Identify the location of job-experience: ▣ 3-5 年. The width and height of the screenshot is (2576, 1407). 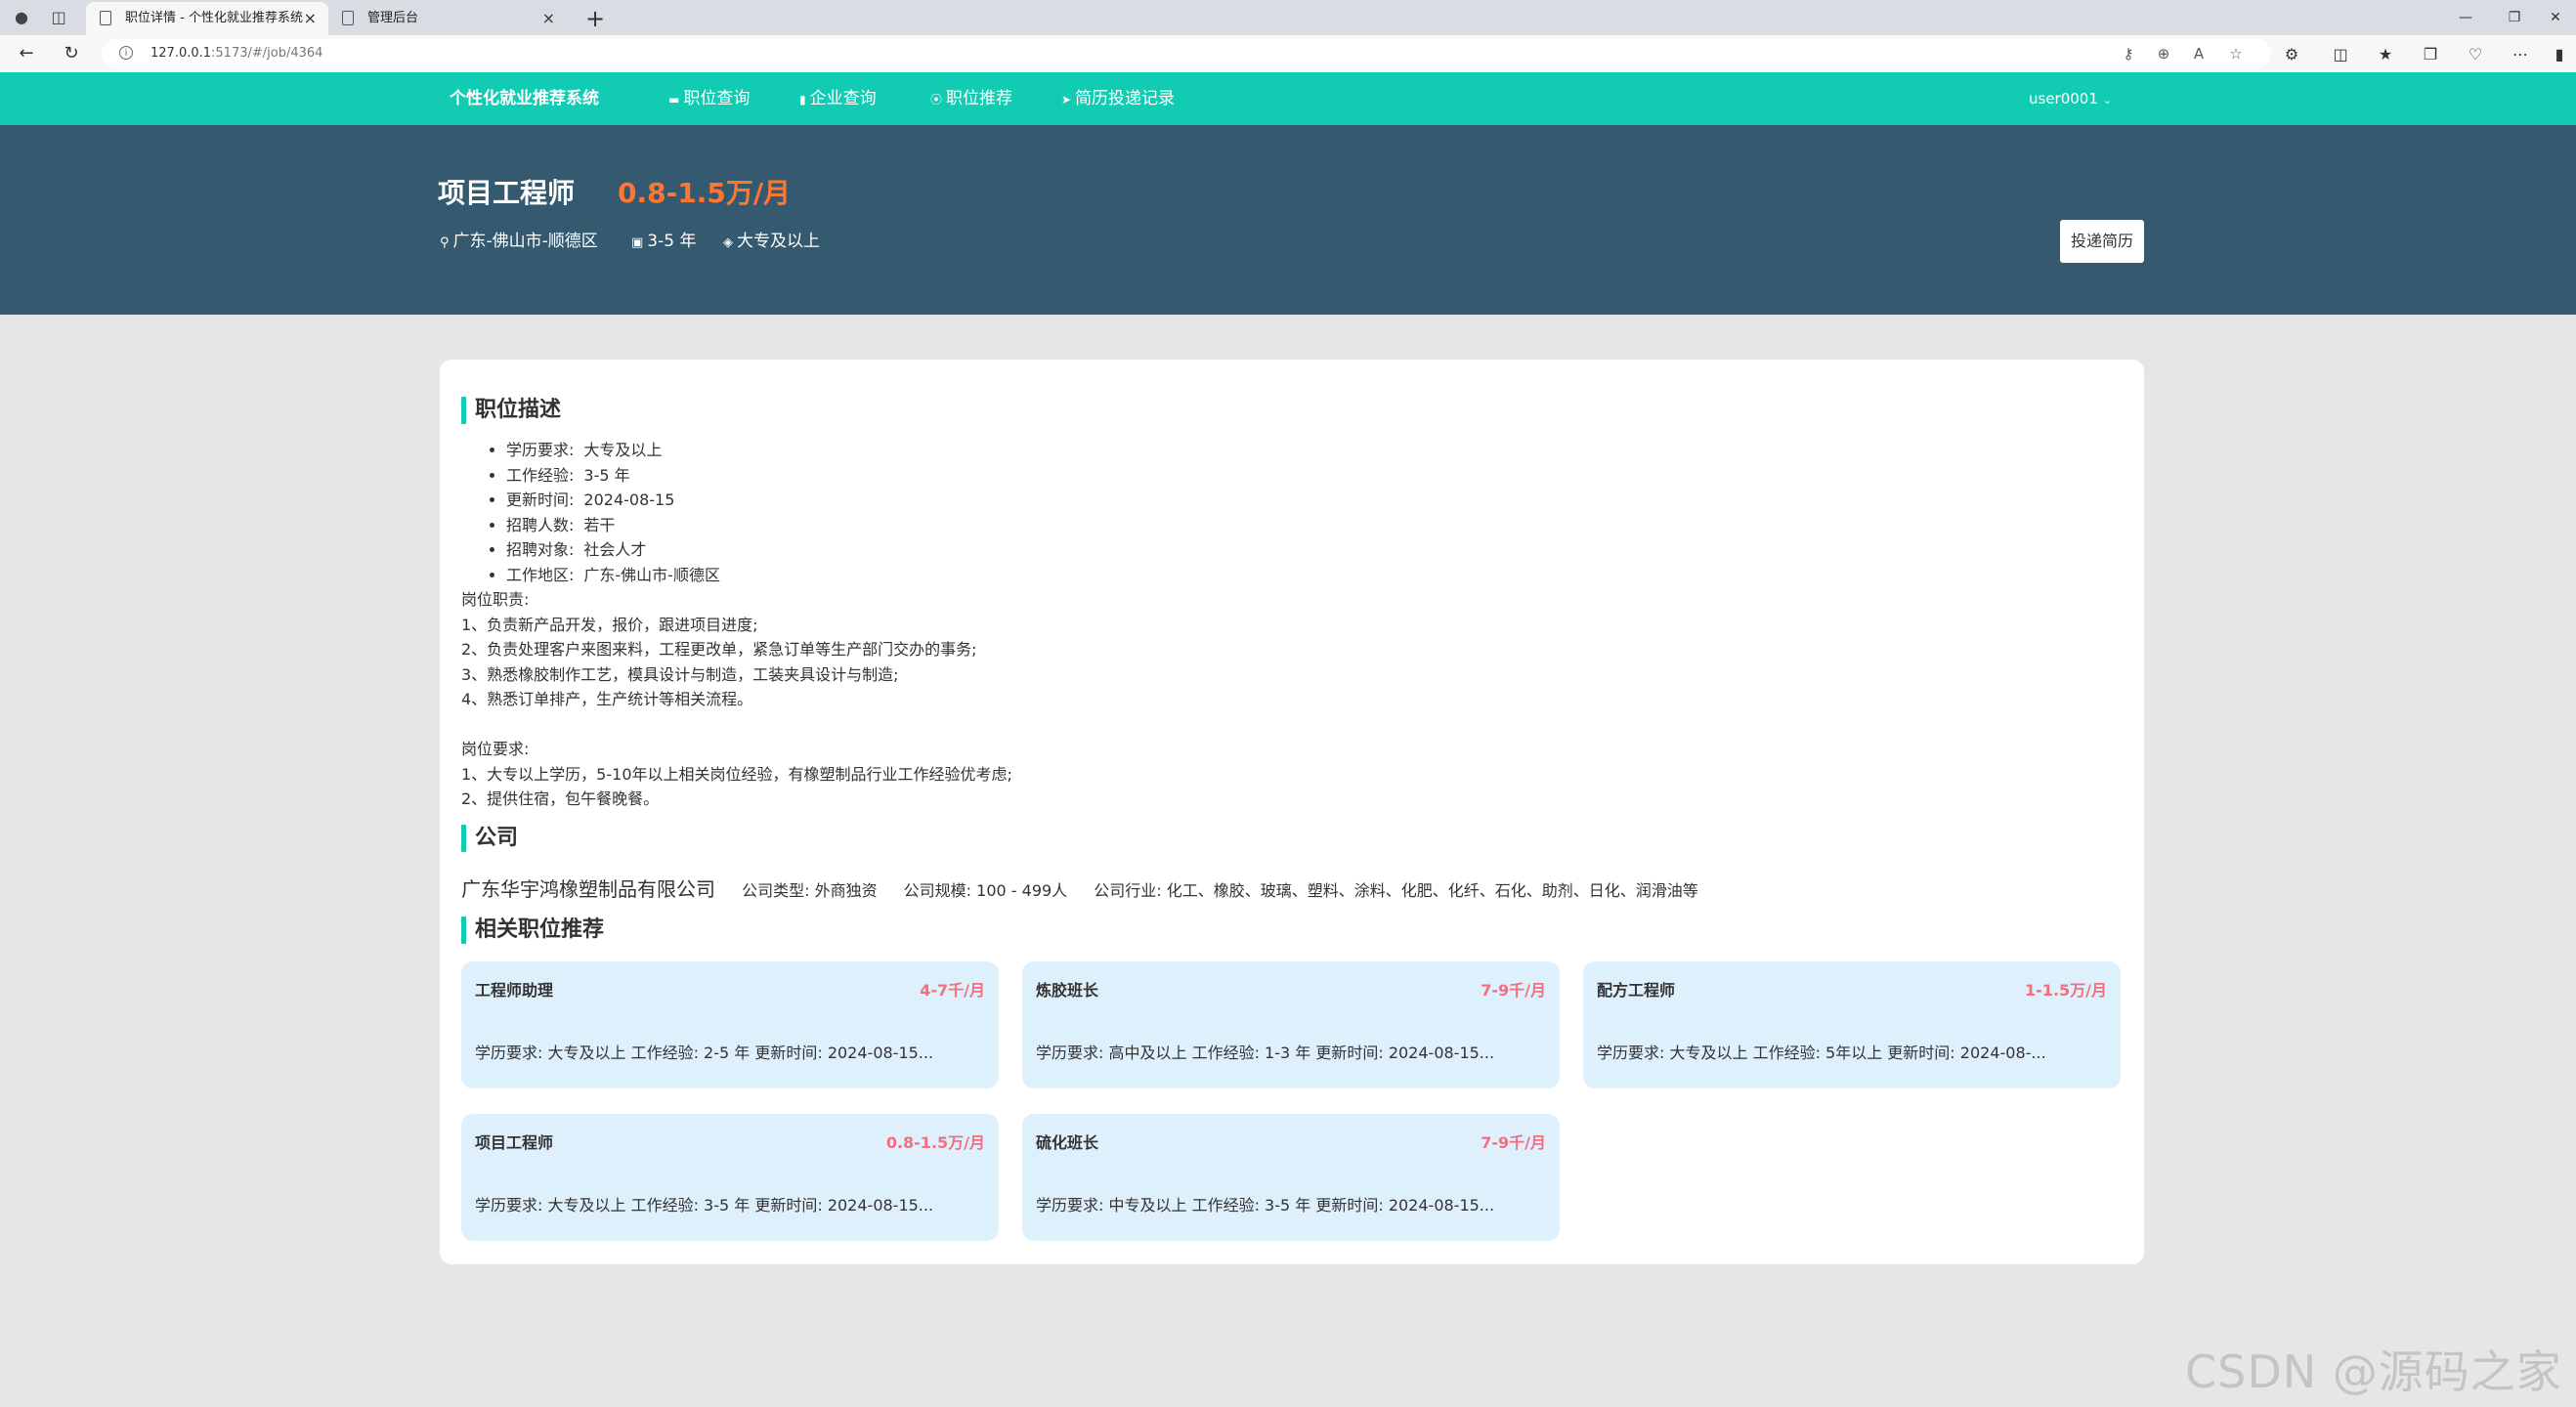
(664, 239).